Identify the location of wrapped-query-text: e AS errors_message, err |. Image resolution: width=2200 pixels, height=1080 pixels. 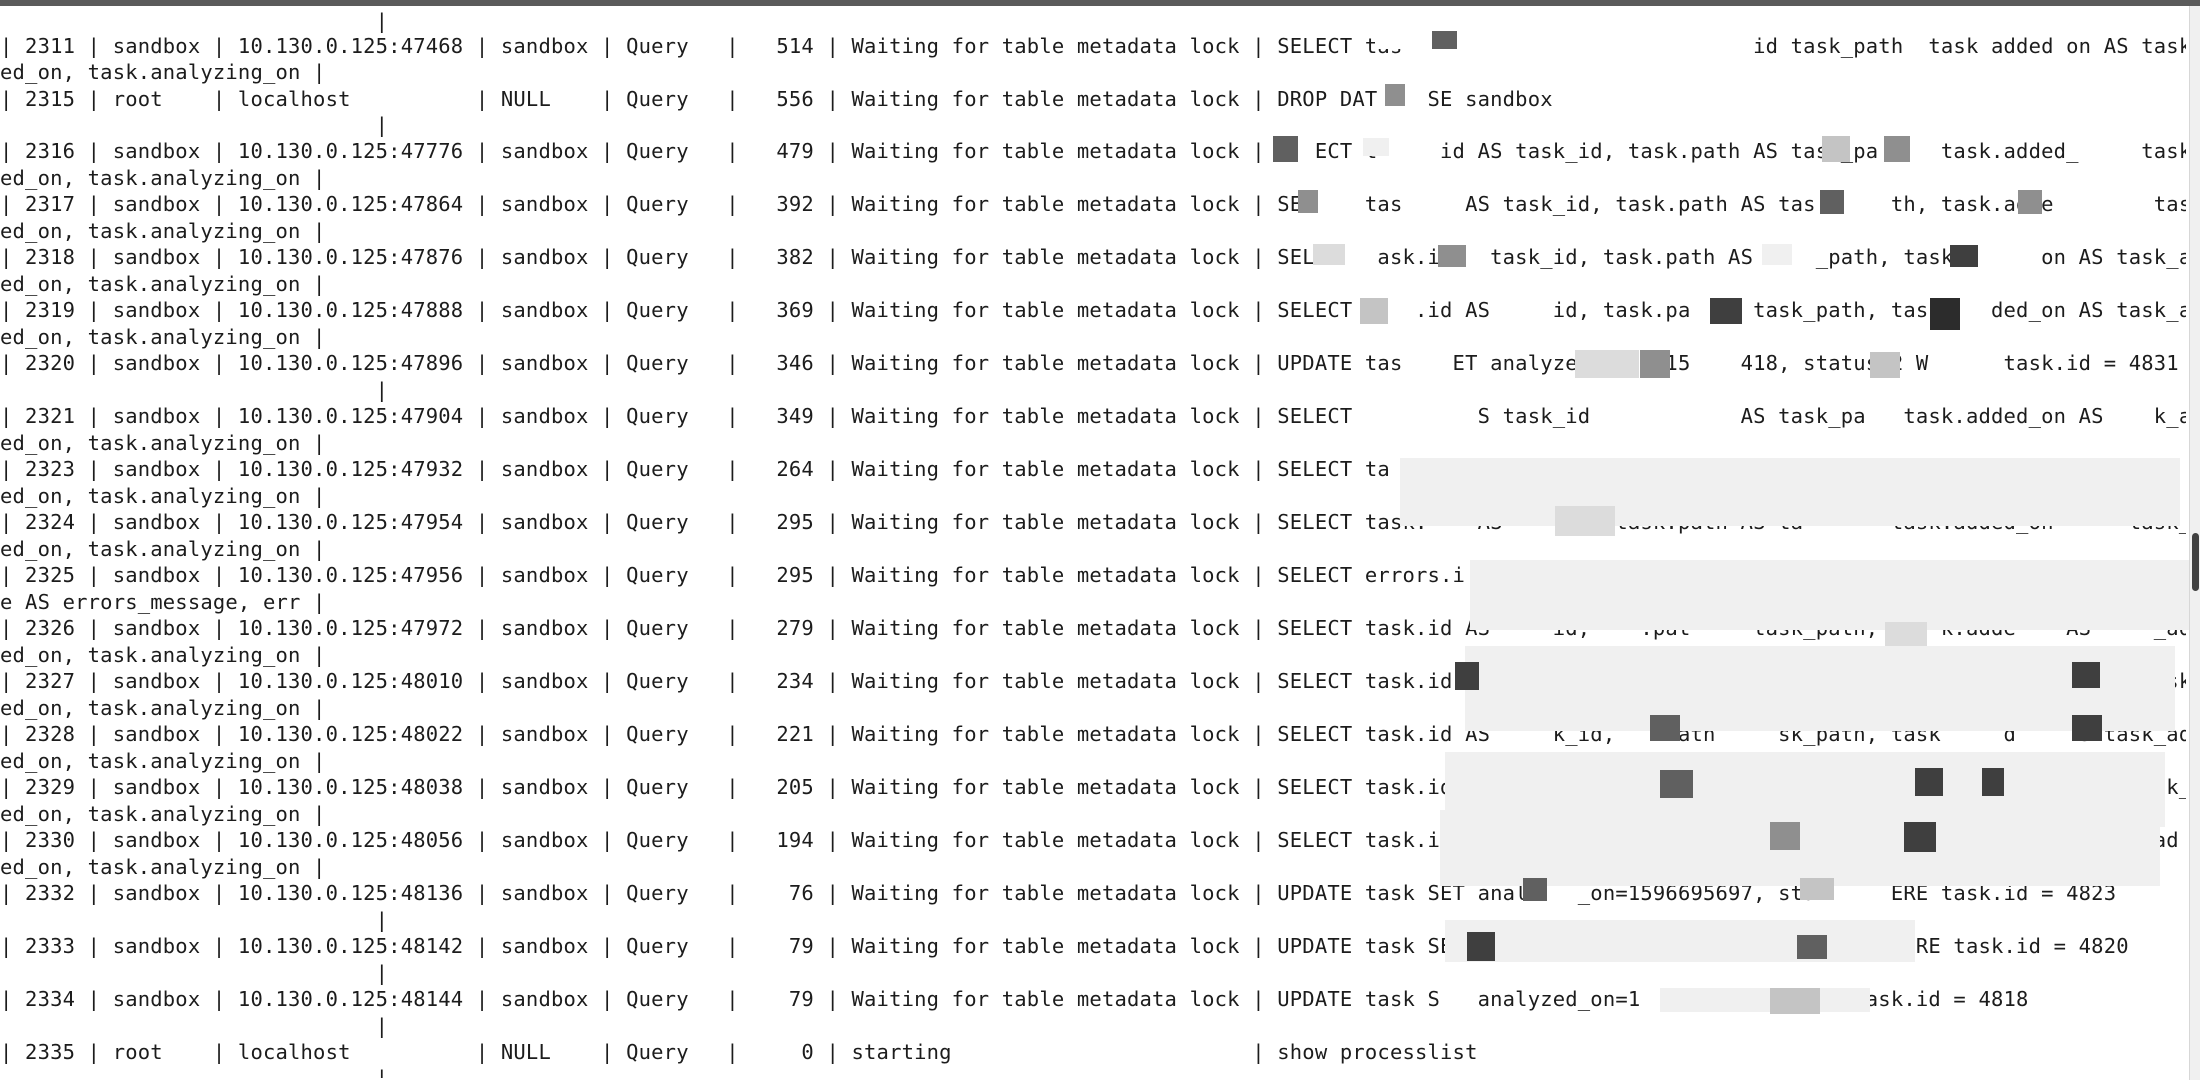
(163, 602).